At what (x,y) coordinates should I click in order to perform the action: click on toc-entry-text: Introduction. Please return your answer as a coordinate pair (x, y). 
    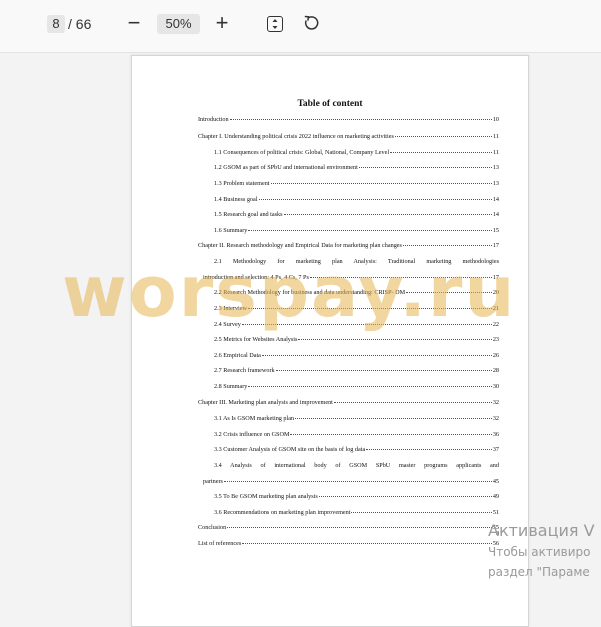
    Looking at the image, I should click on (213, 119).